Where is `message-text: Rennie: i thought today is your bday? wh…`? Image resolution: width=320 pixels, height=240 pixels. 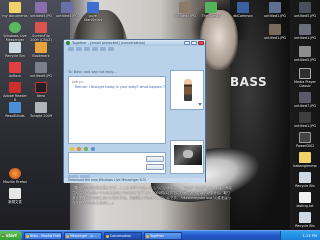 message-text: Rennie: i thought today is your bday? wh… is located at coordinates (120, 87).